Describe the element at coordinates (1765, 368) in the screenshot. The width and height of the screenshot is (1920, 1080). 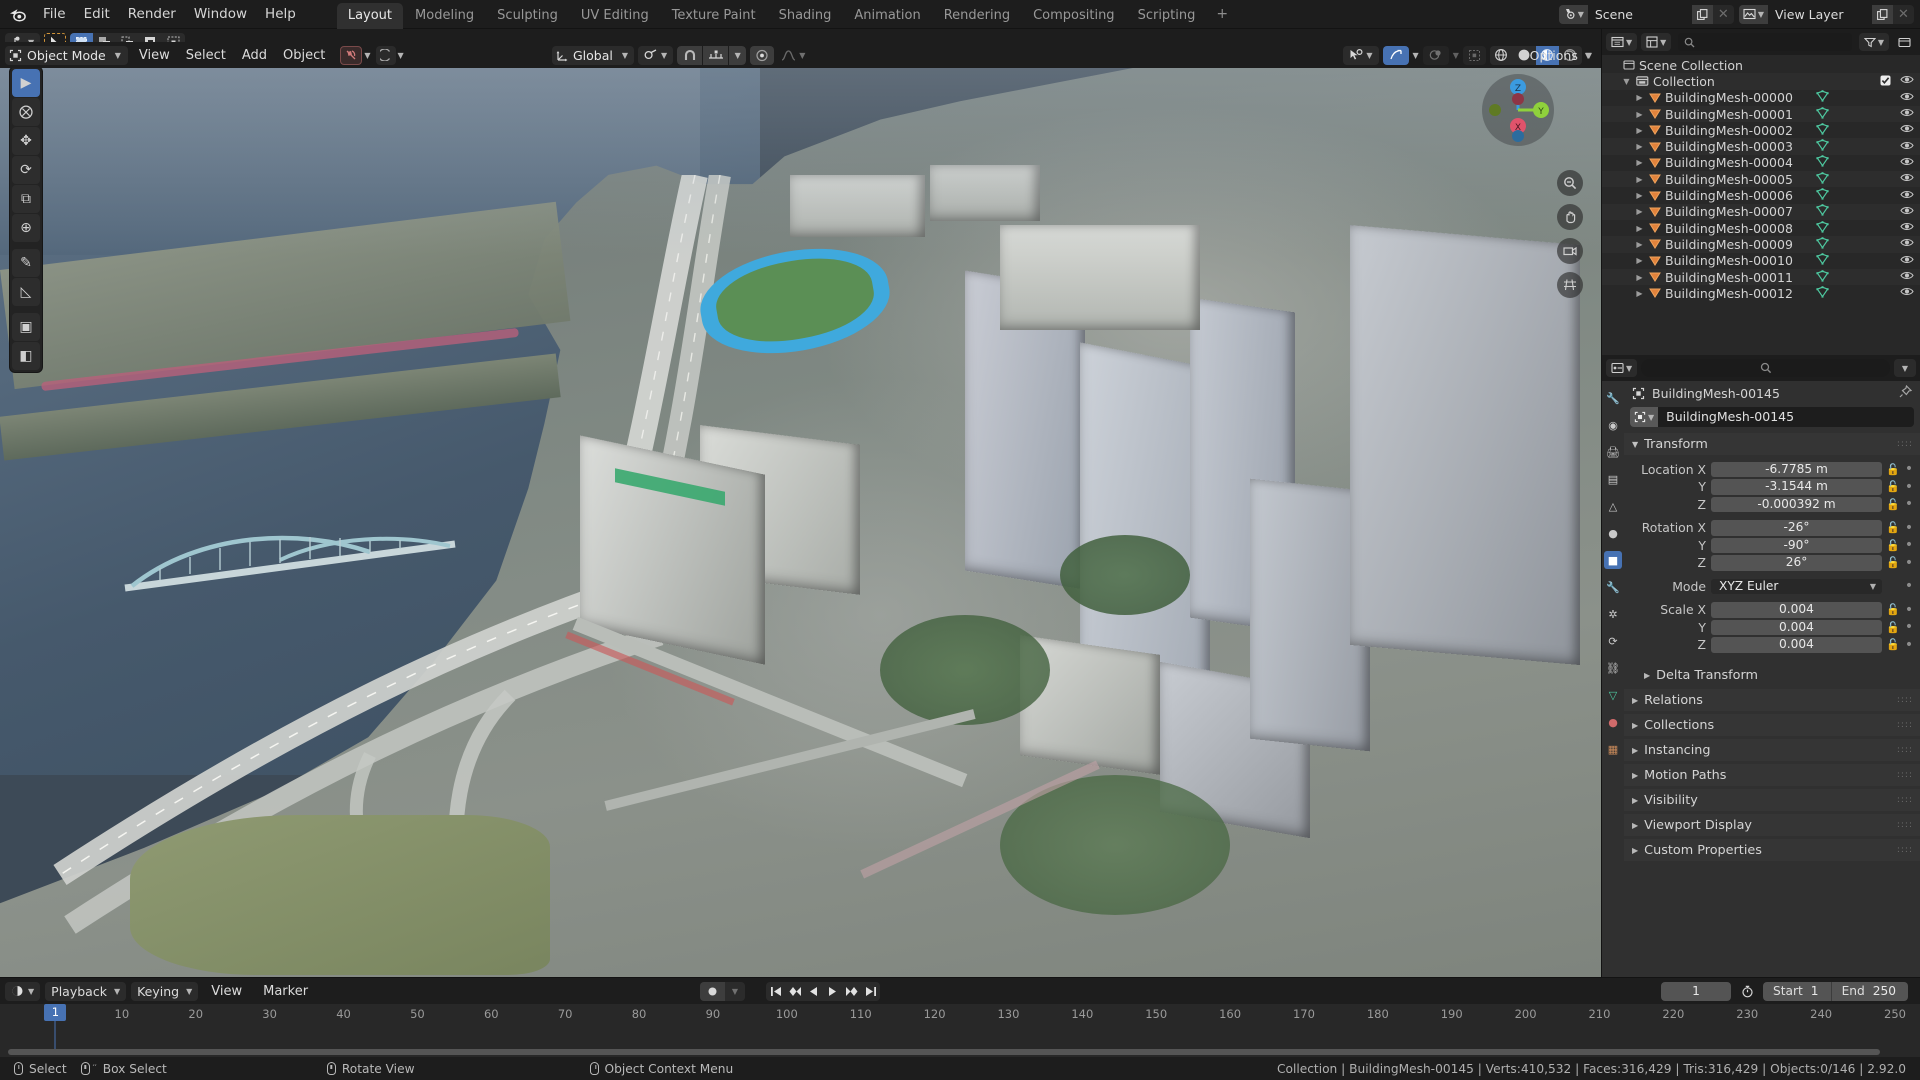
I see `properties-search-input` at that location.